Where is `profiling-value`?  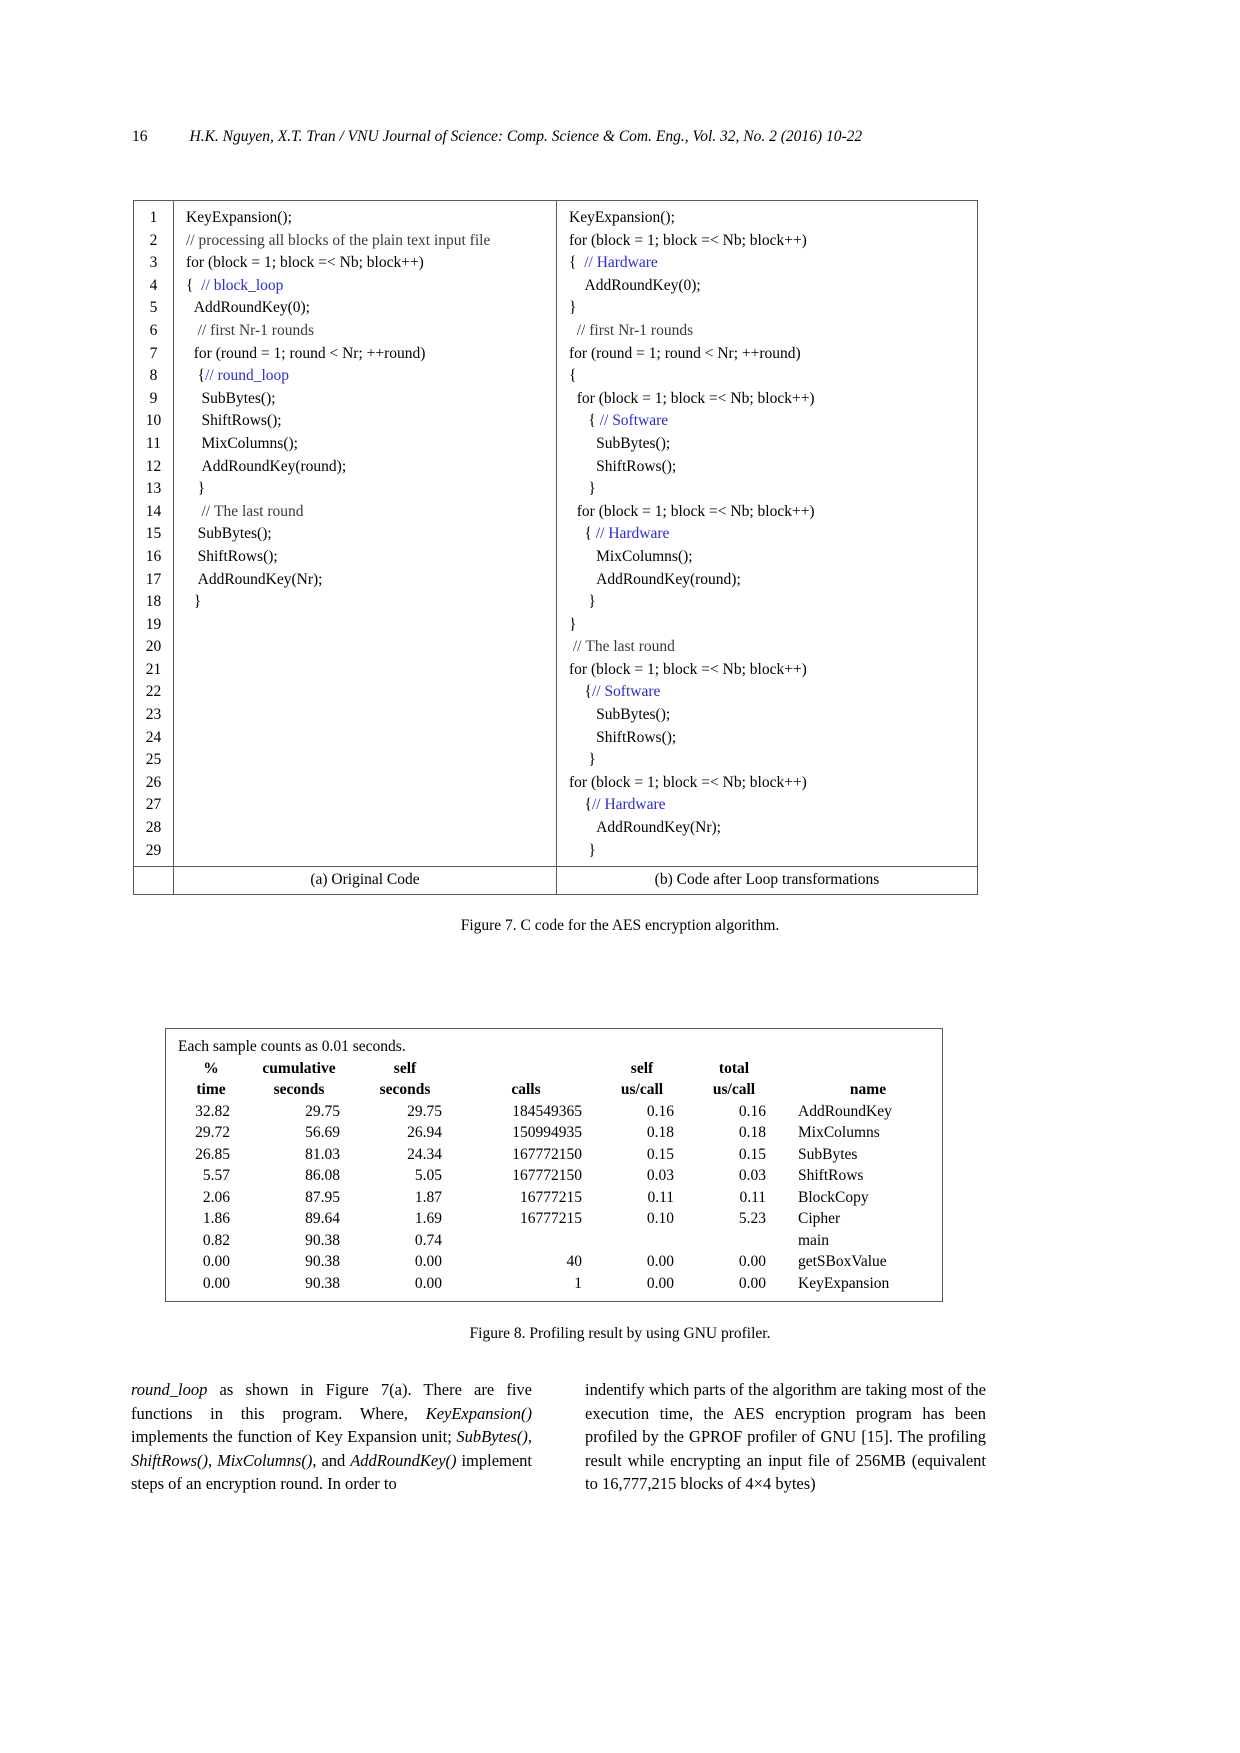
profiling-value is located at coordinates (642, 1241).